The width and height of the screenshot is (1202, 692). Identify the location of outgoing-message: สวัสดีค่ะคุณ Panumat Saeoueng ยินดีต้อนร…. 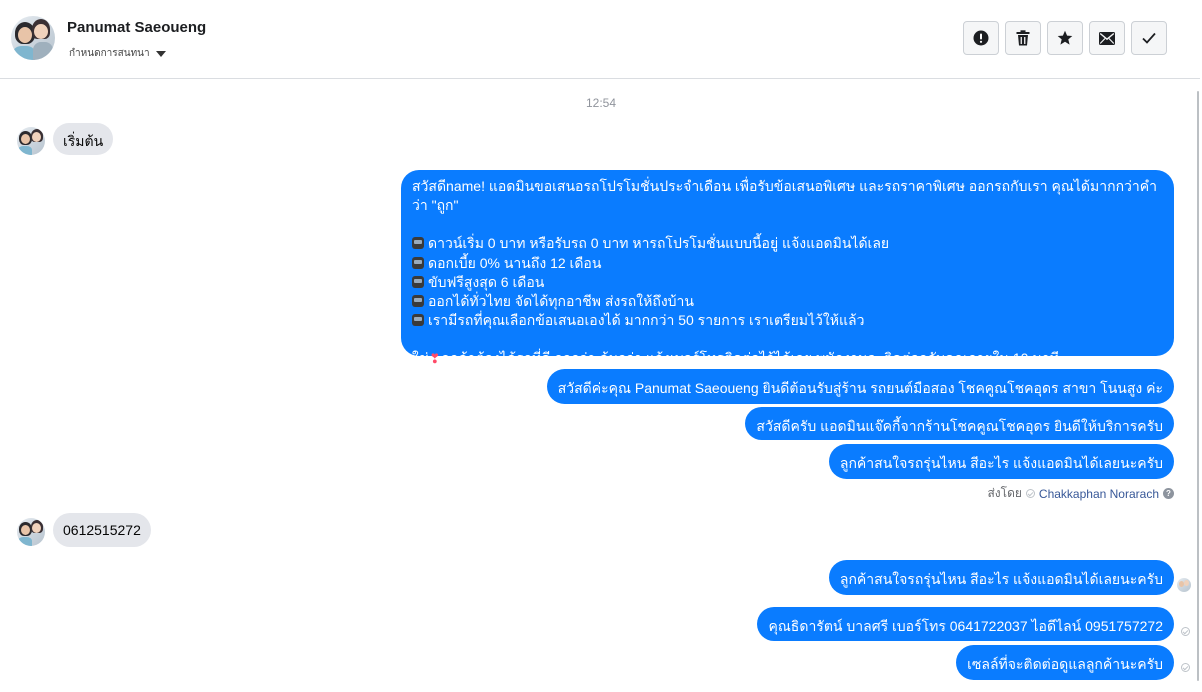
(860, 386).